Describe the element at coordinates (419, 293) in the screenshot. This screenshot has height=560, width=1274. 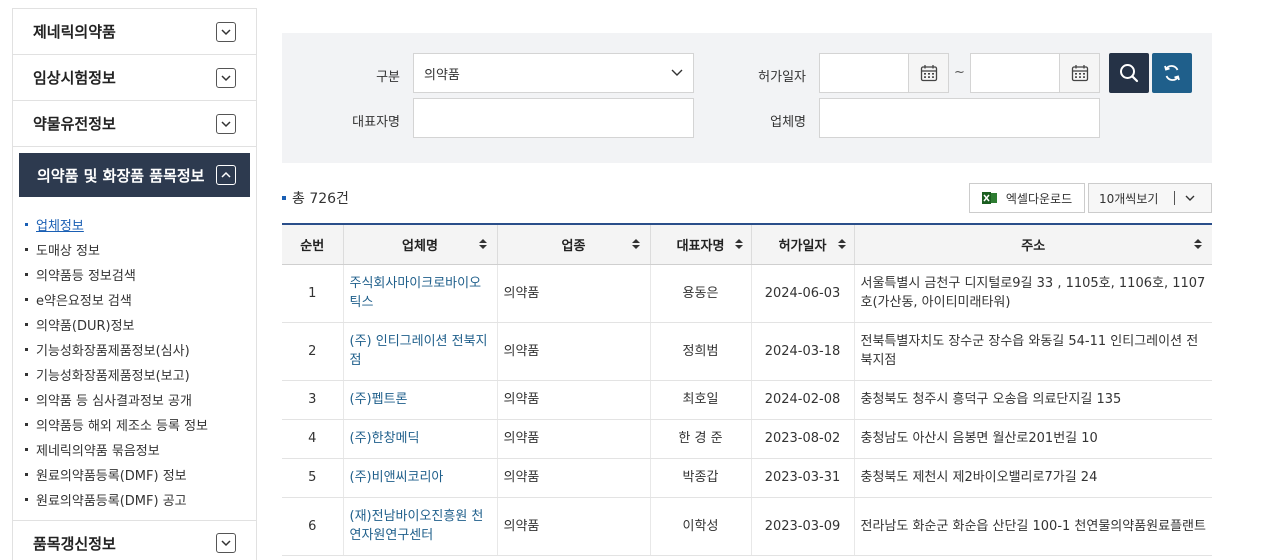
I see `company-link: 주식회사마이크로바이오틱스` at that location.